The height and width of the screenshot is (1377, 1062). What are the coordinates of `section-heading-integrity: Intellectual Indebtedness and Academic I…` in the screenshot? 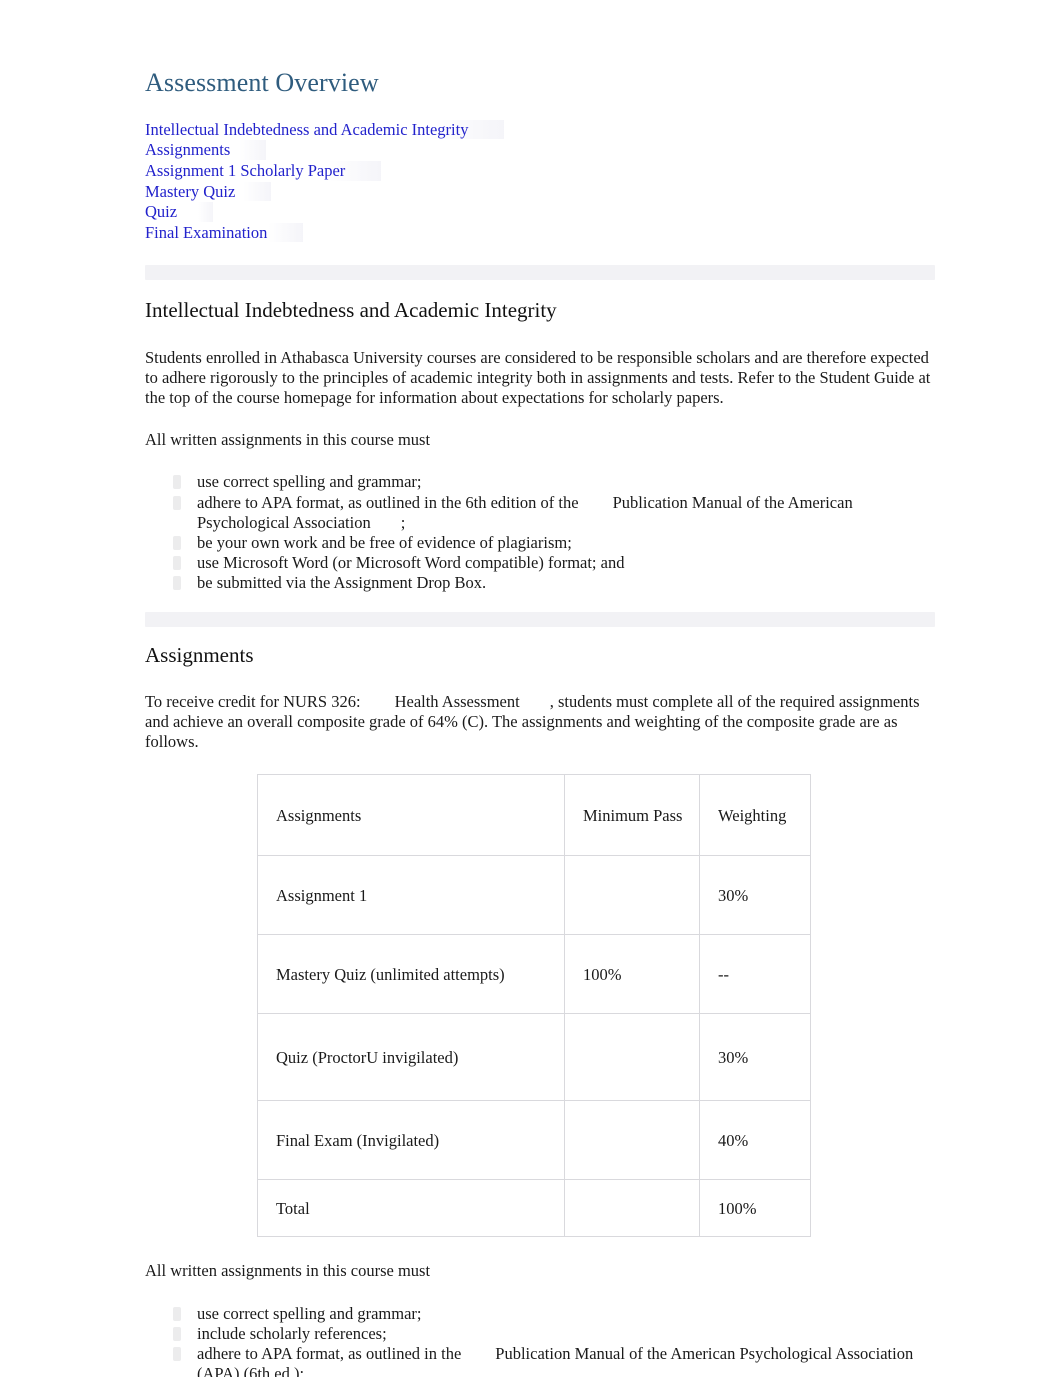 It's located at (351, 310).